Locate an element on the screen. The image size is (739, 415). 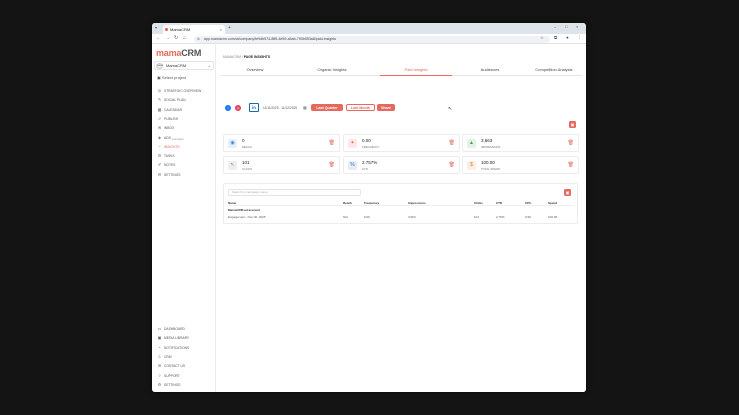
column-header-ctr: CTR is located at coordinates (499, 203).